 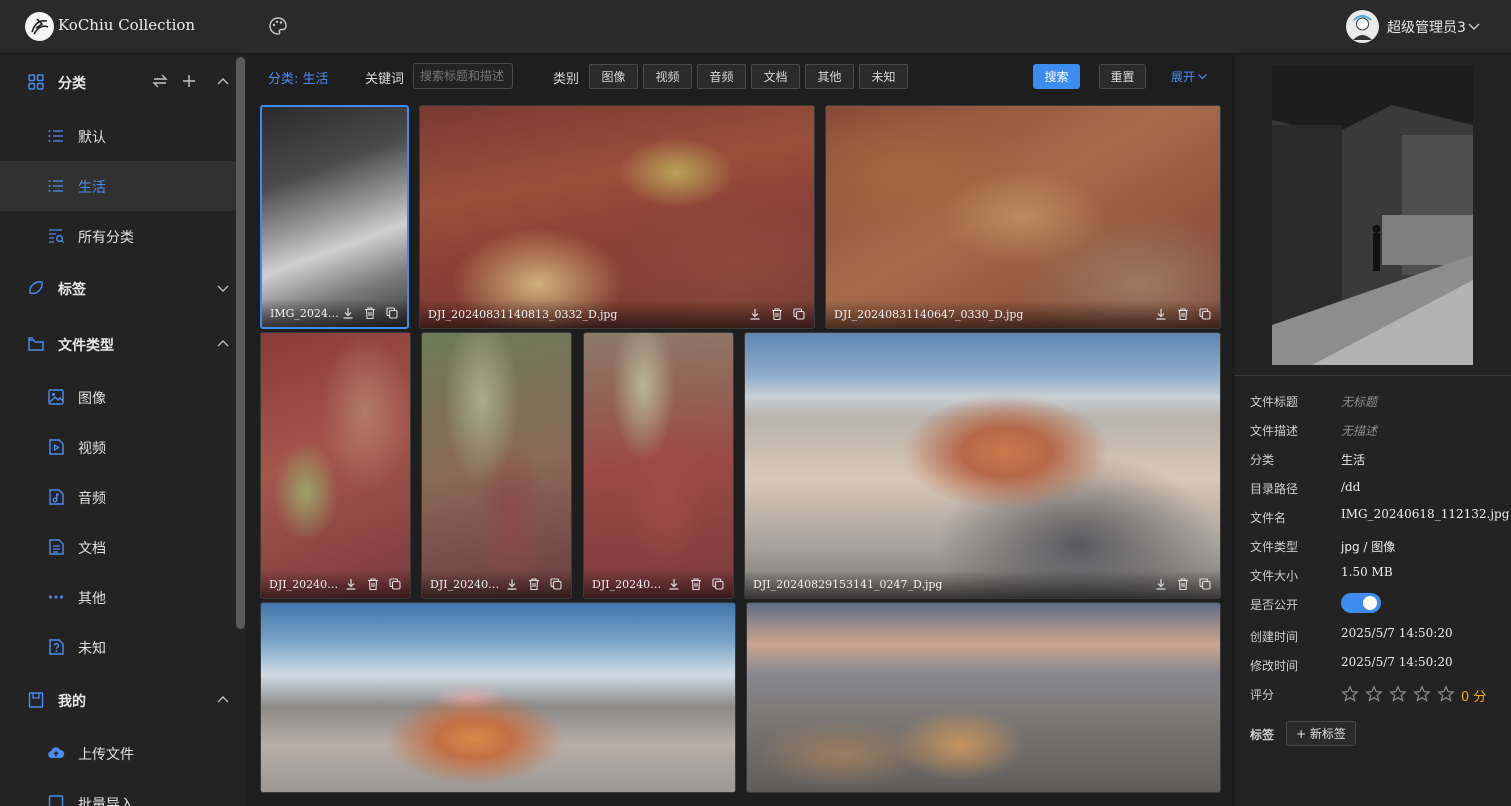 What do you see at coordinates (463, 76) in the screenshot?
I see `keyword-input` at bounding box center [463, 76].